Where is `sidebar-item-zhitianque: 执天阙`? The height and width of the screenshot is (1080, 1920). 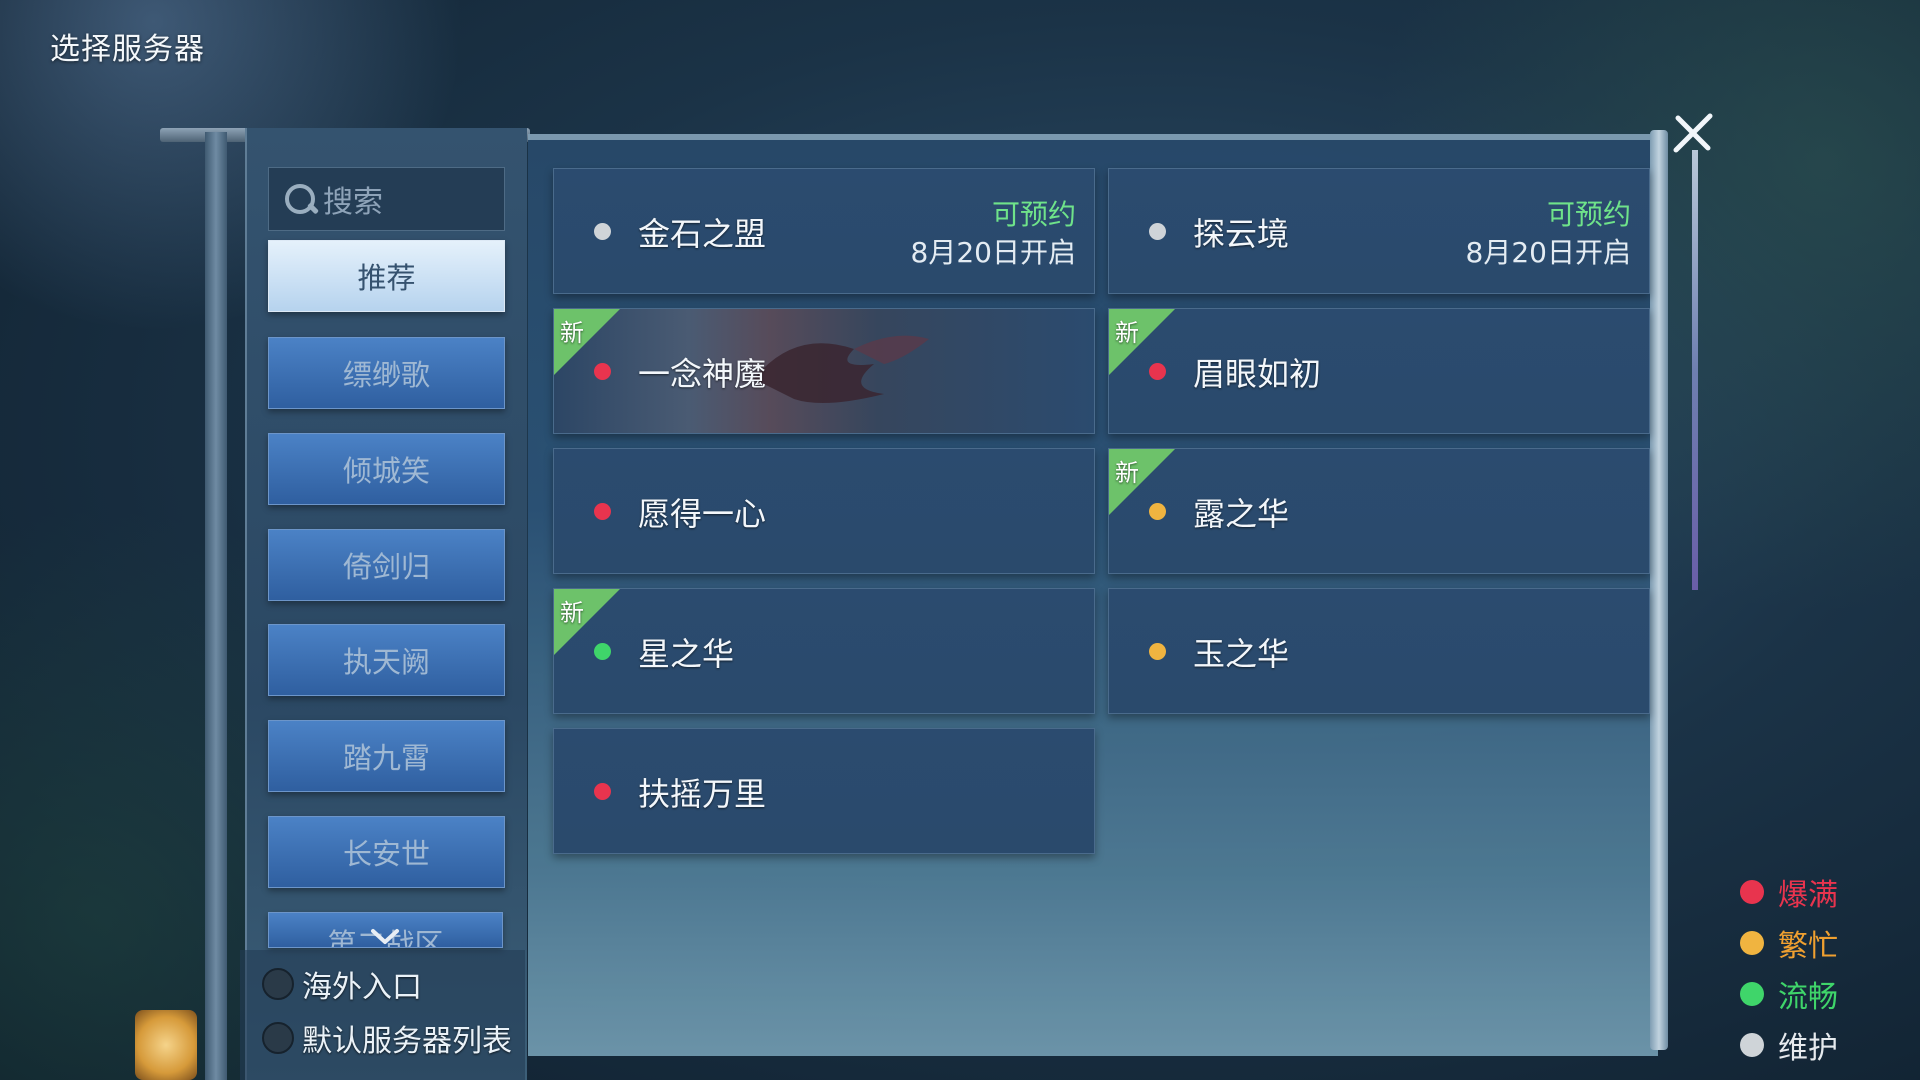
sidebar-item-zhitianque: 执天阙 is located at coordinates (386, 660).